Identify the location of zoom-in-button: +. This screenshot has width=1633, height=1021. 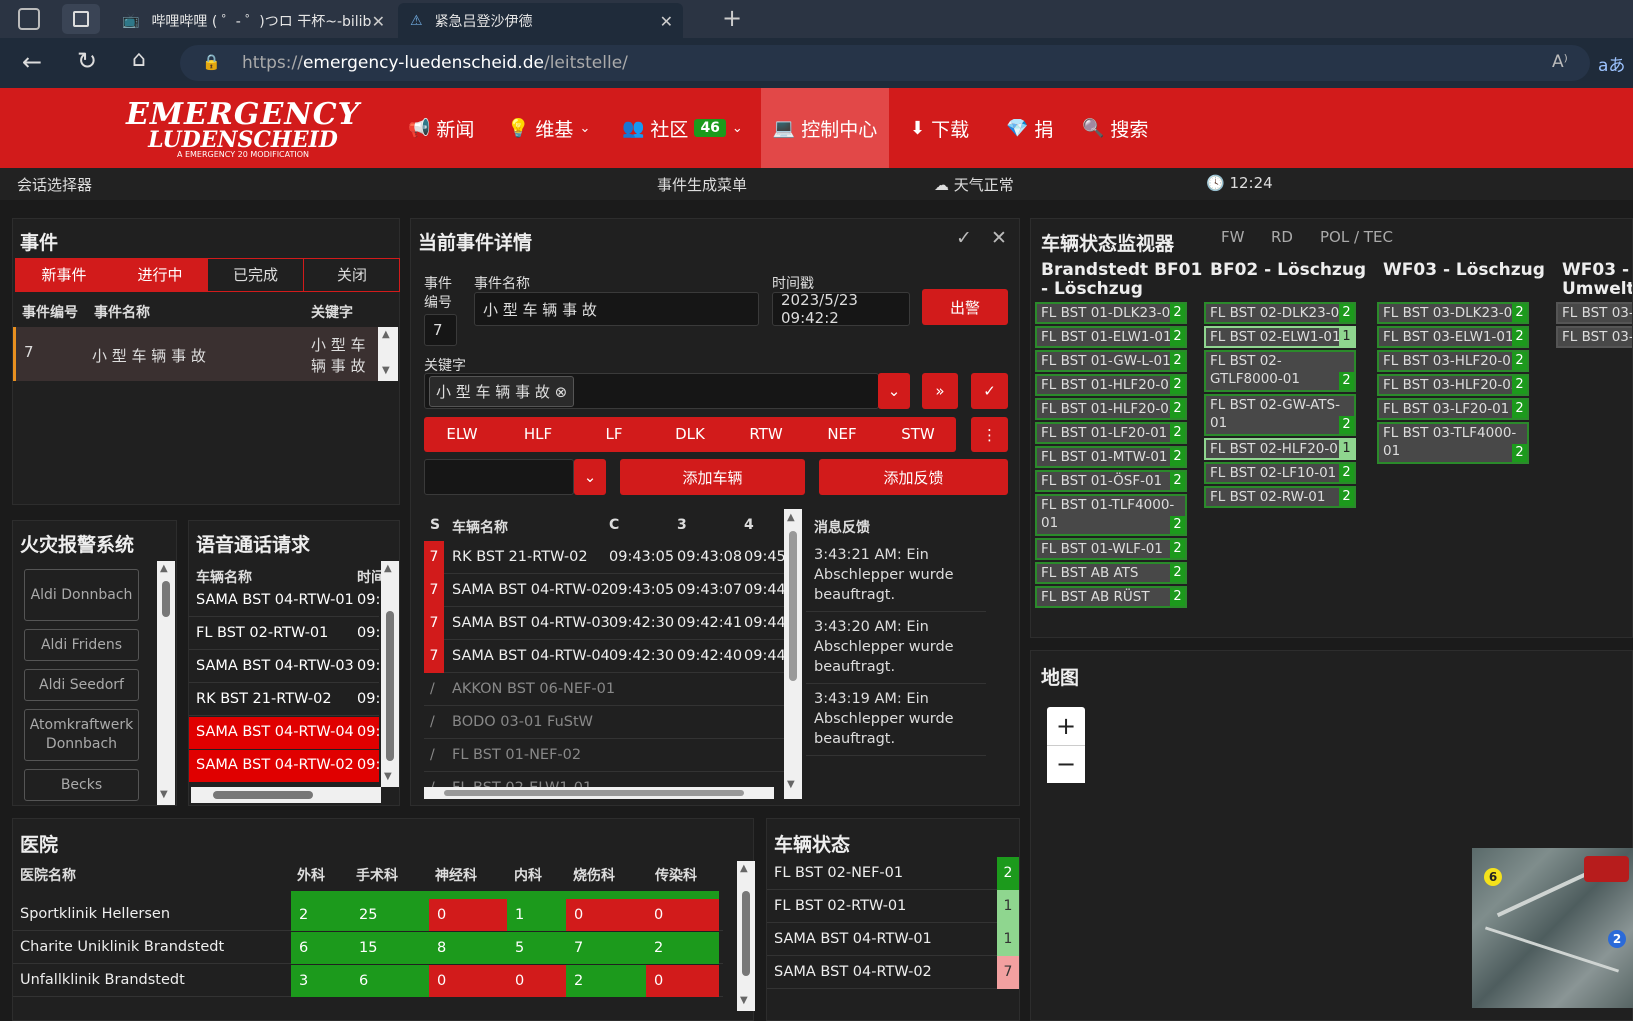
(1066, 726).